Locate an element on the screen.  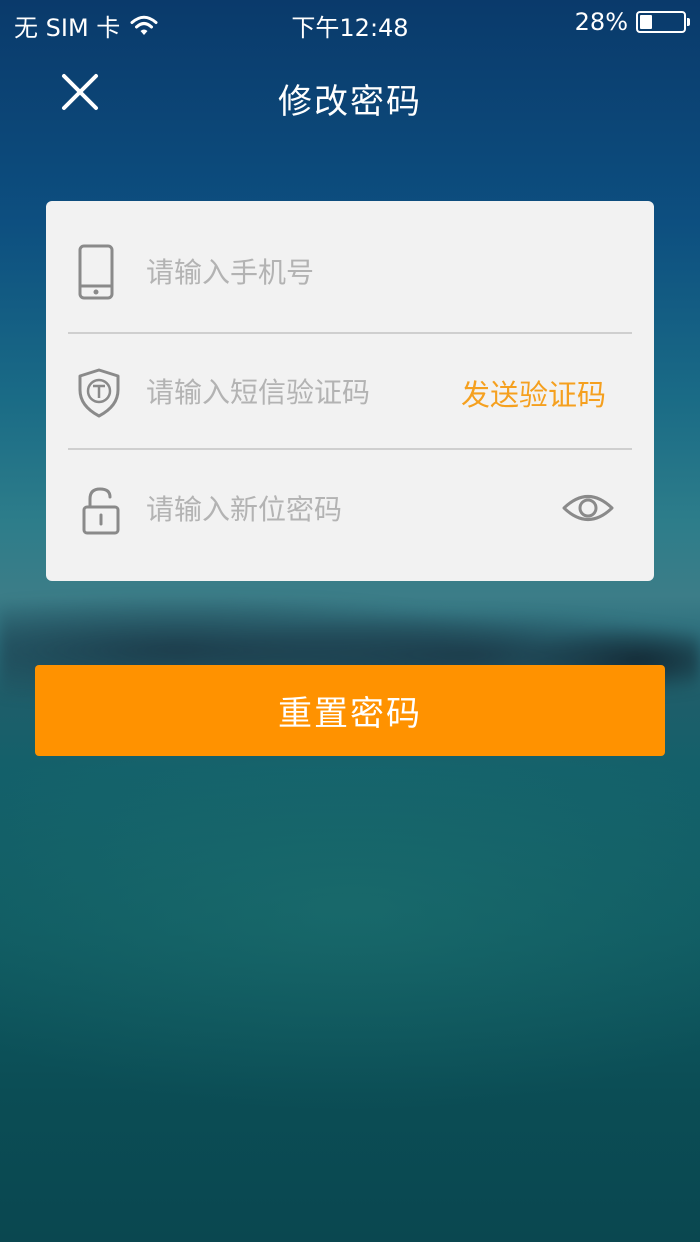
status-right: 28% is located at coordinates (632, 22).